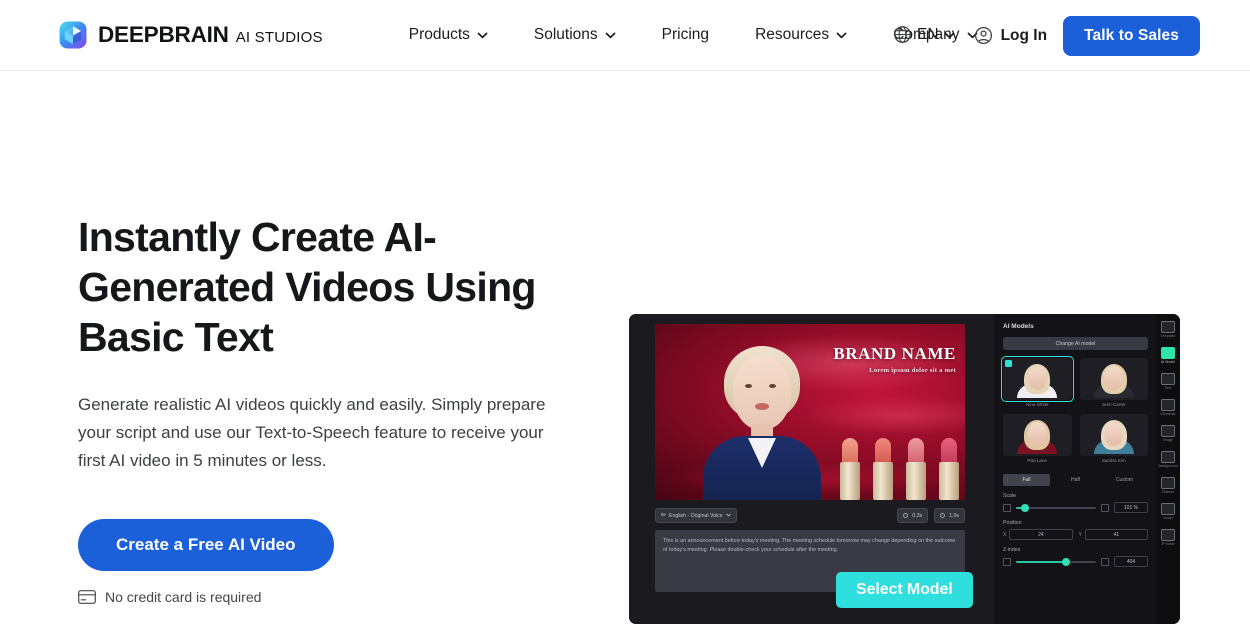  I want to click on position-label: Position, so click(1012, 523).